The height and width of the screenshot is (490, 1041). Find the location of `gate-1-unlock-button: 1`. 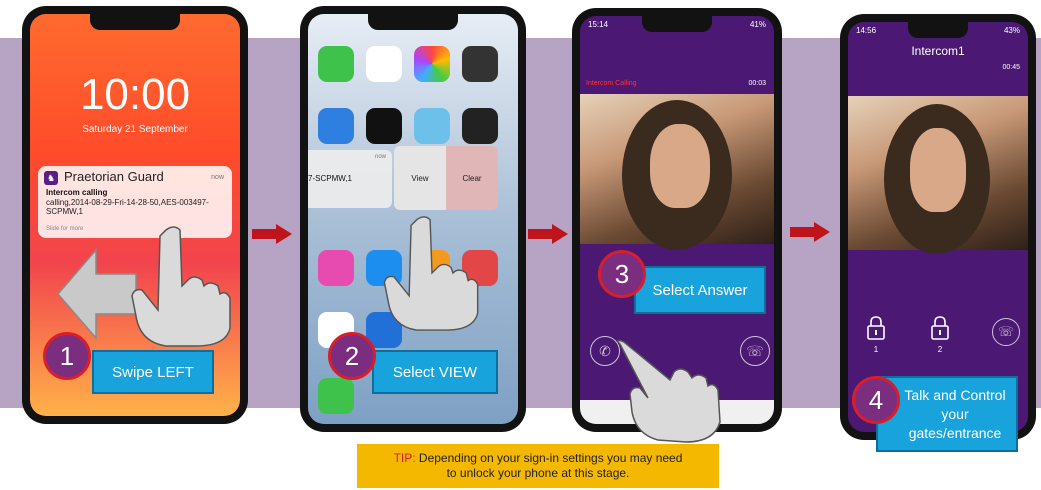

gate-1-unlock-button: 1 is located at coordinates (876, 336).